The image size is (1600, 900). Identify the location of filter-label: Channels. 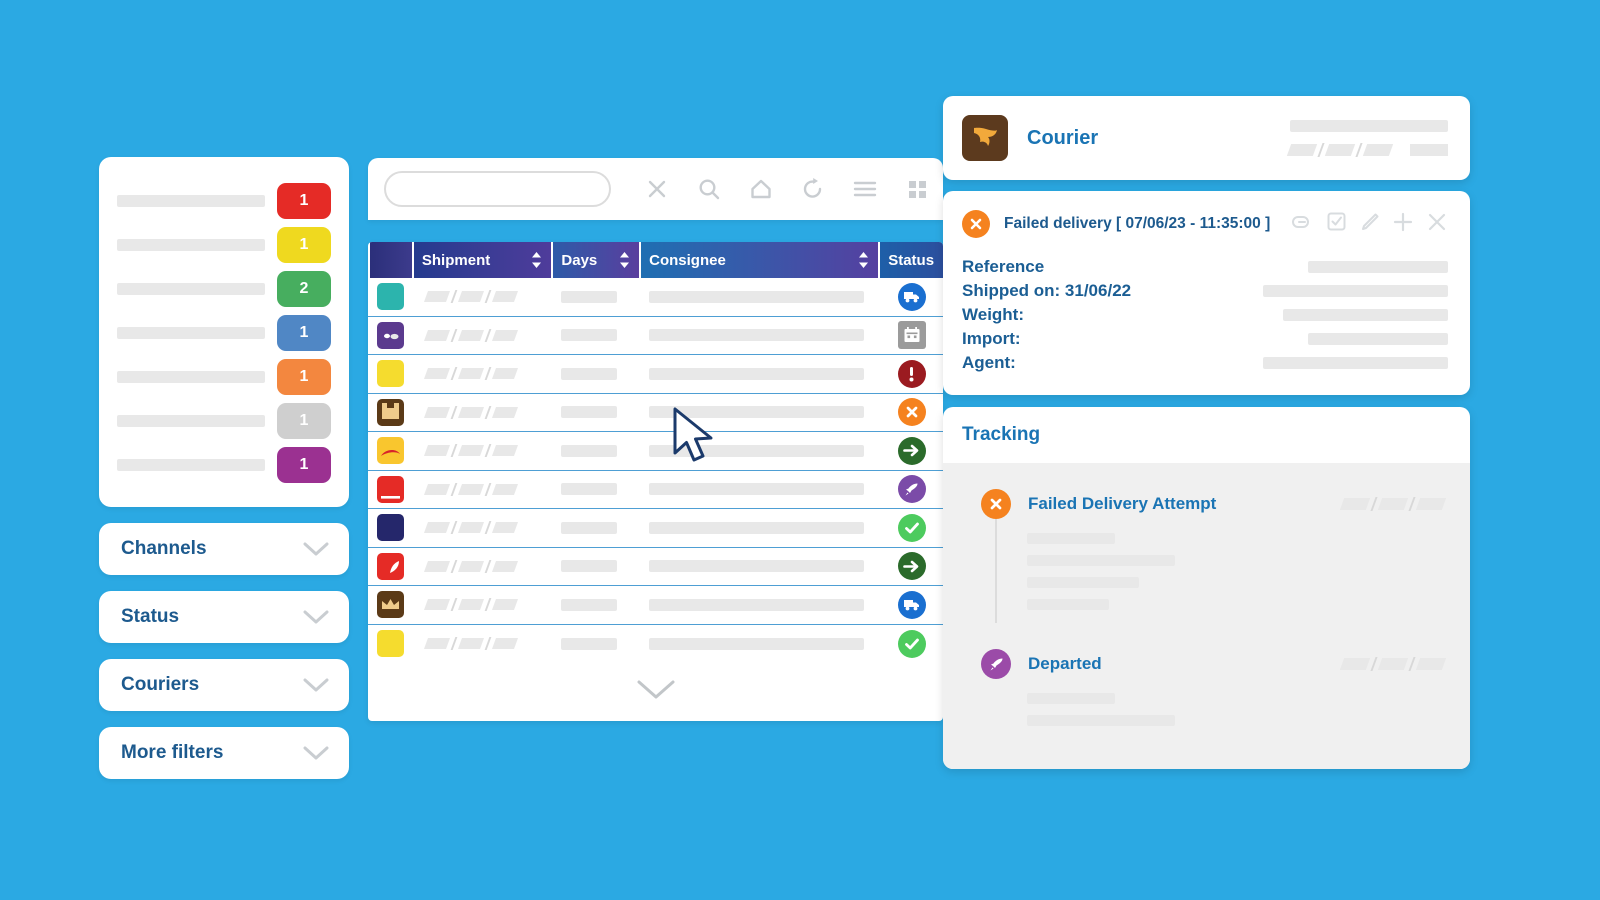
(164, 548).